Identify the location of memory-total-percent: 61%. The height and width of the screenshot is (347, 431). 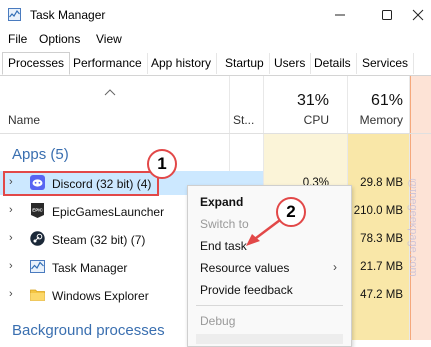
(386, 100).